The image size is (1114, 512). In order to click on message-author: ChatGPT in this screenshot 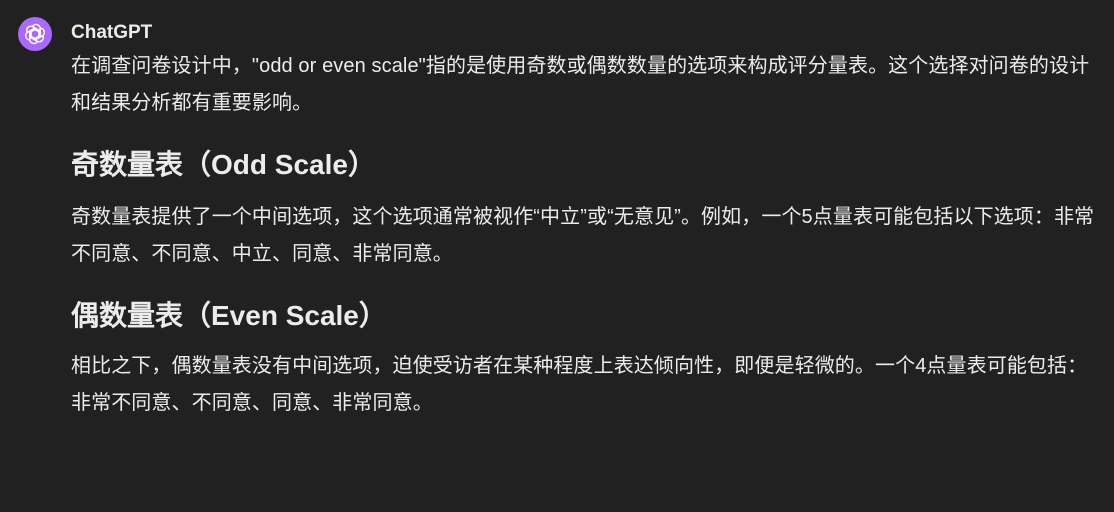, I will do `click(112, 32)`.